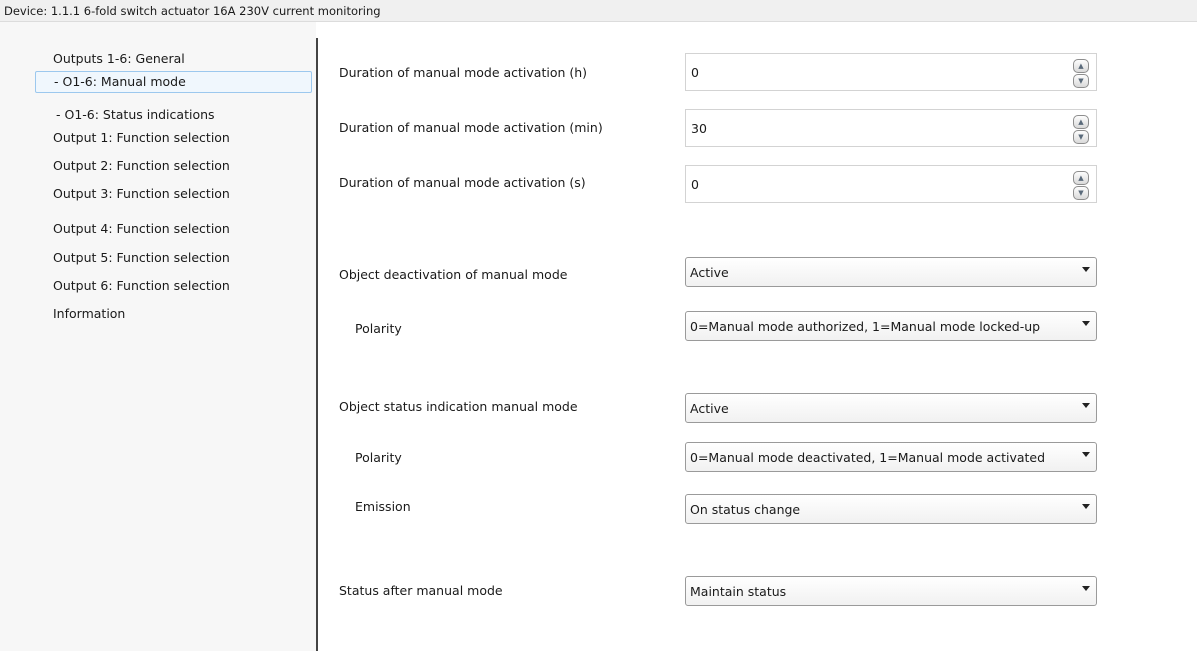  What do you see at coordinates (317, 344) in the screenshot?
I see `panel-divider` at bounding box center [317, 344].